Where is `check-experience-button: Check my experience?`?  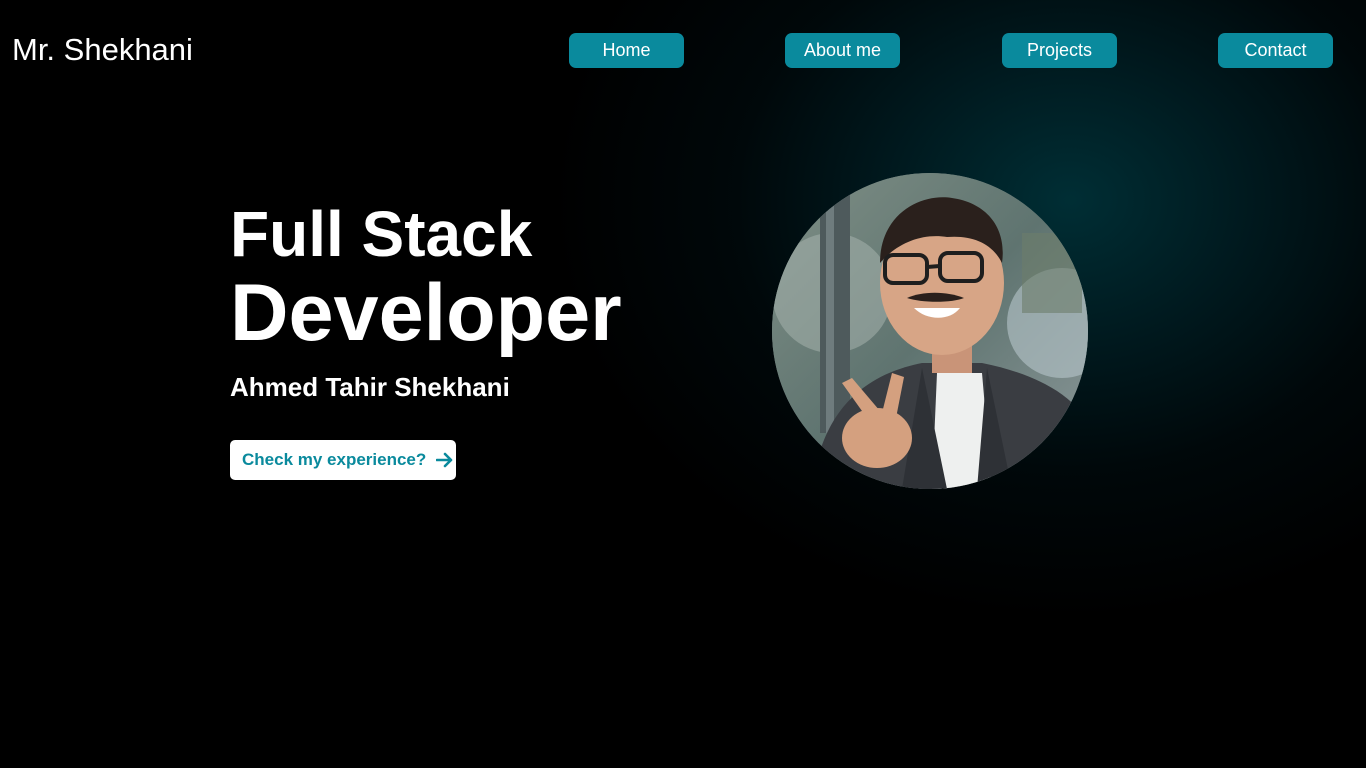 check-experience-button: Check my experience? is located at coordinates (343, 460).